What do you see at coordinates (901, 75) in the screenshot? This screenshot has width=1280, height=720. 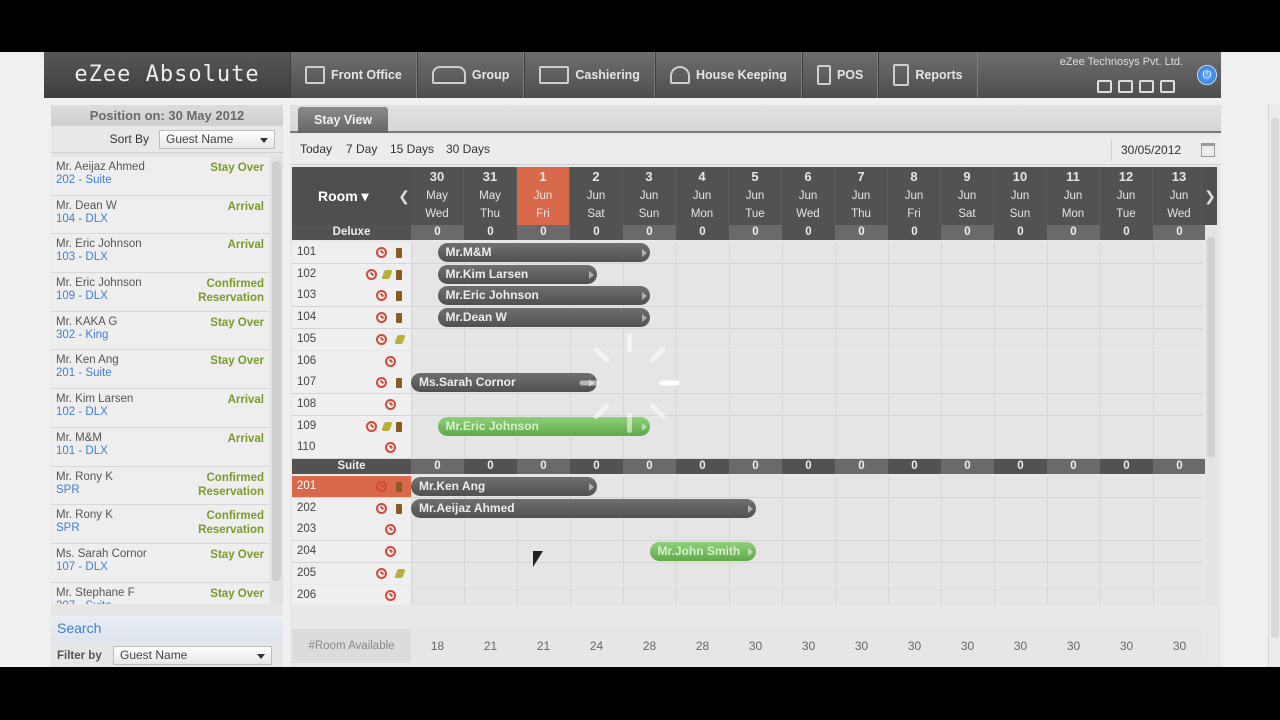 I see `reports-icon` at bounding box center [901, 75].